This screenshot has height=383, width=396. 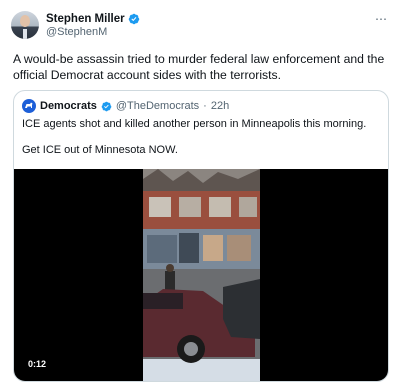 I want to click on author-name: Stephen Miller, so click(x=85, y=19).